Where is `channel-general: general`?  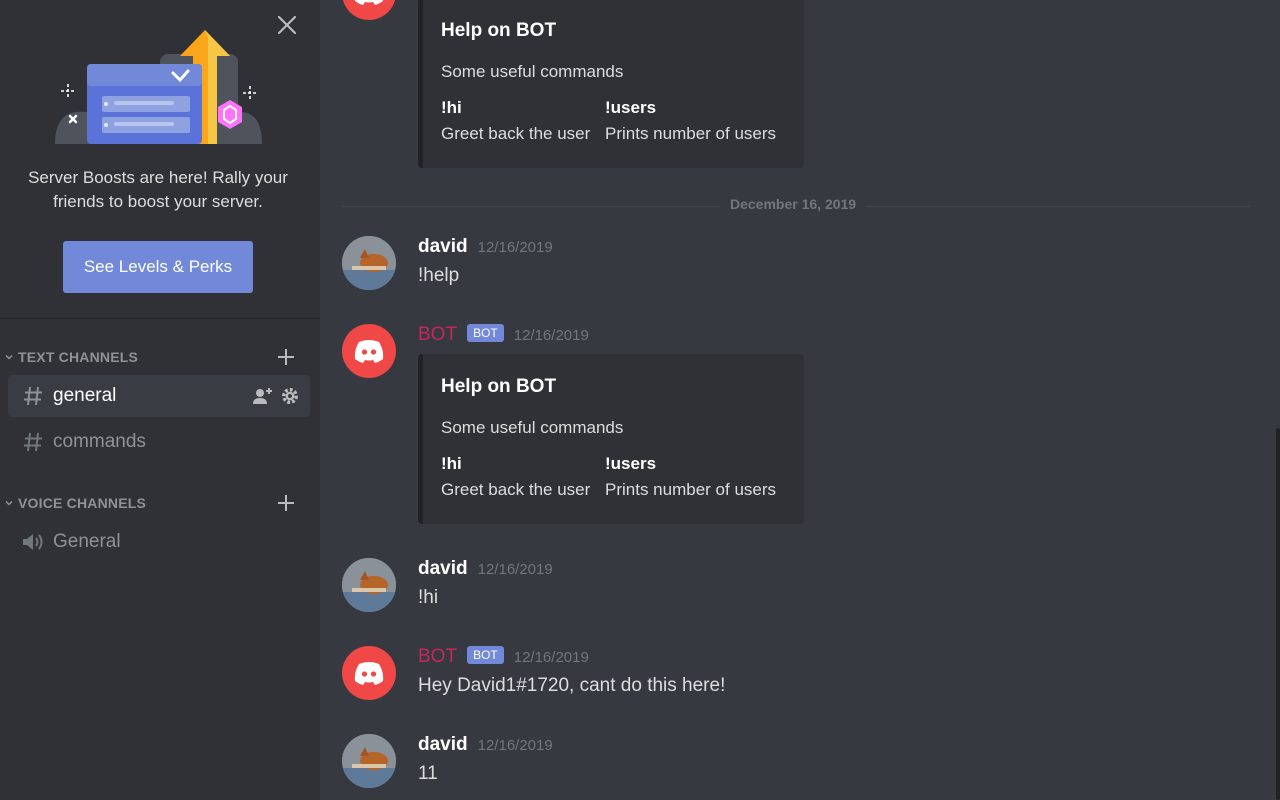 channel-general: general is located at coordinates (159, 396).